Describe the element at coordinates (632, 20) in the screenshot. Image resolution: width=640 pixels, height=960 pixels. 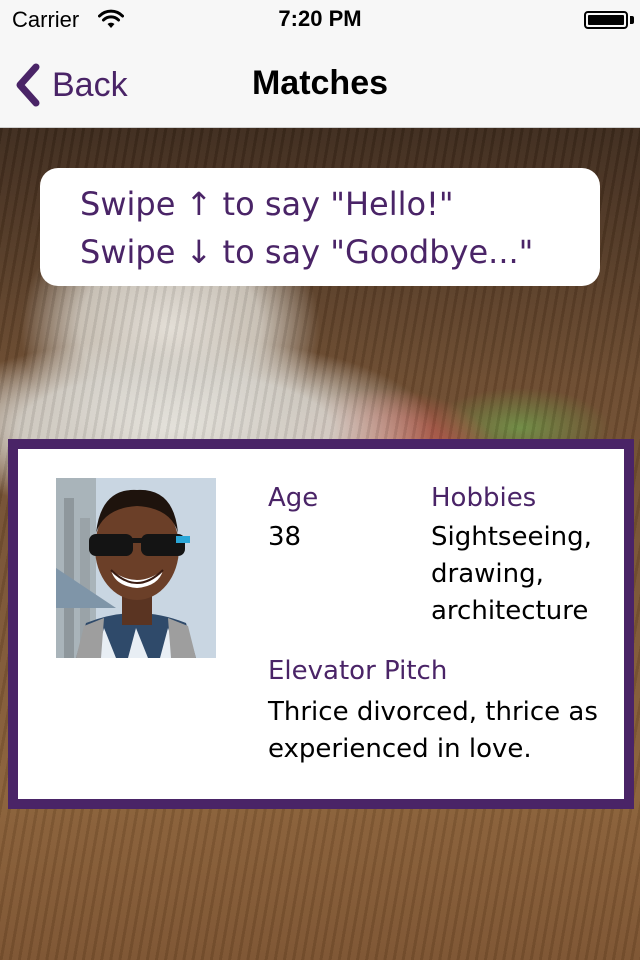
I see `battery-tip` at that location.